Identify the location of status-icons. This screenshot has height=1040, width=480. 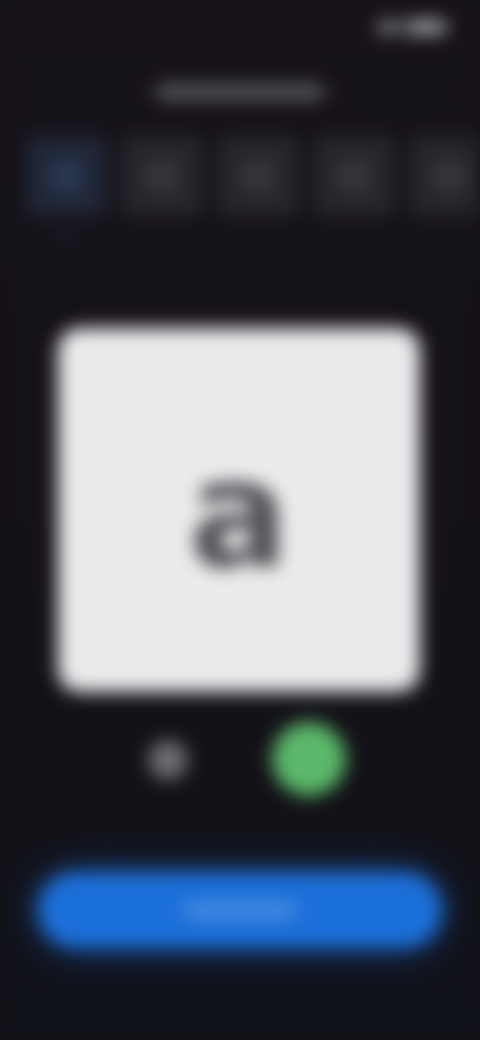
(412, 27).